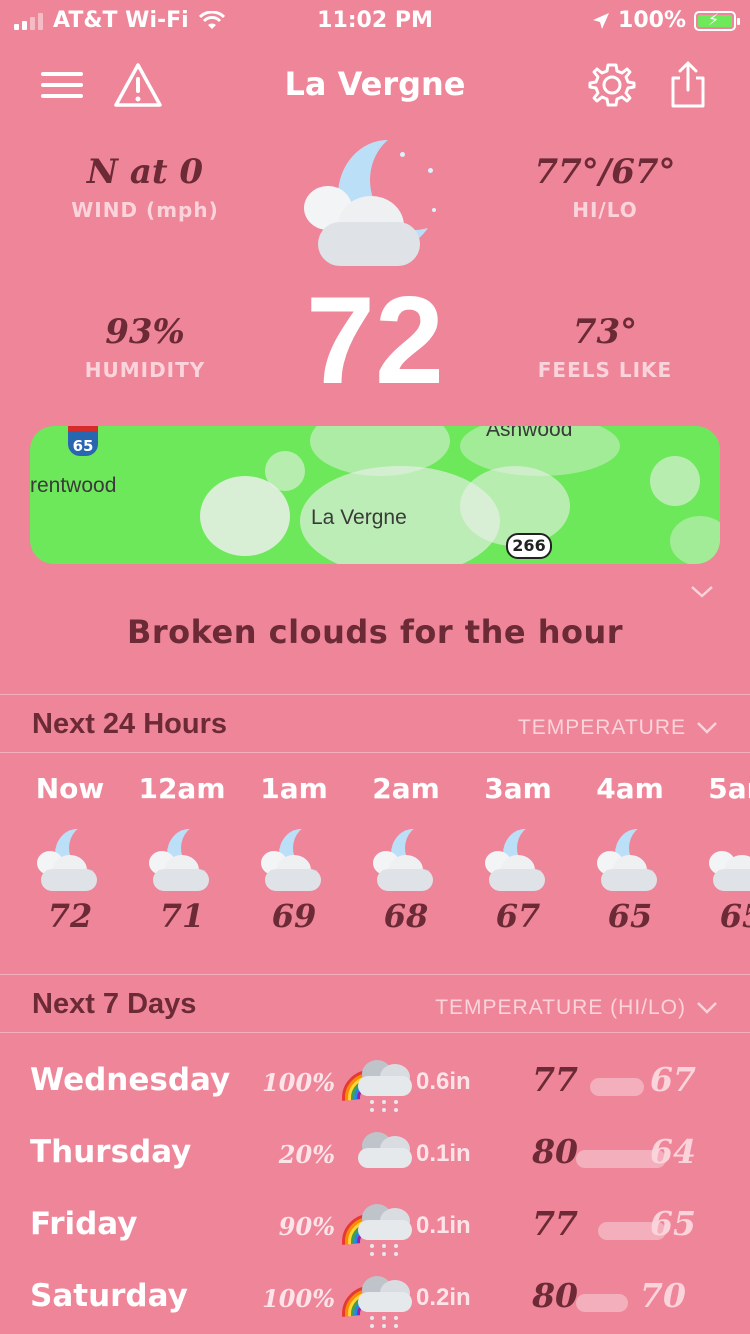 This screenshot has width=750, height=1334. What do you see at coordinates (673, 1079) in the screenshot?
I see `low-temp: 67` at bounding box center [673, 1079].